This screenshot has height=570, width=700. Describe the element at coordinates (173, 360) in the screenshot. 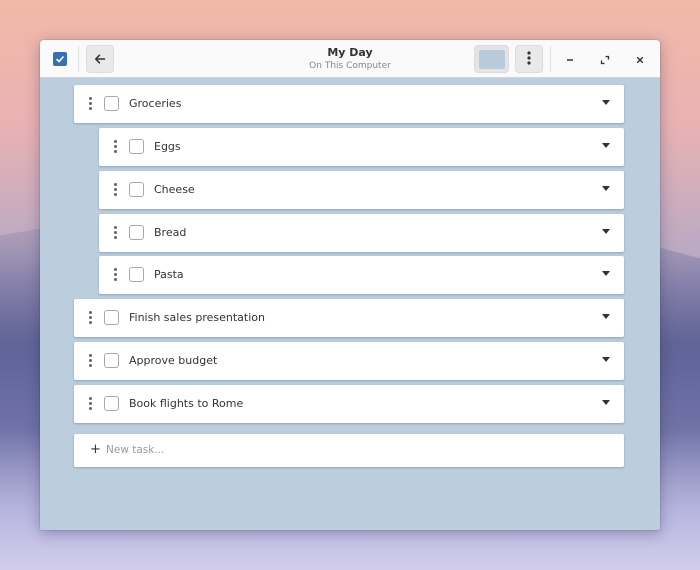

I see `task-label: Approve budget` at that location.